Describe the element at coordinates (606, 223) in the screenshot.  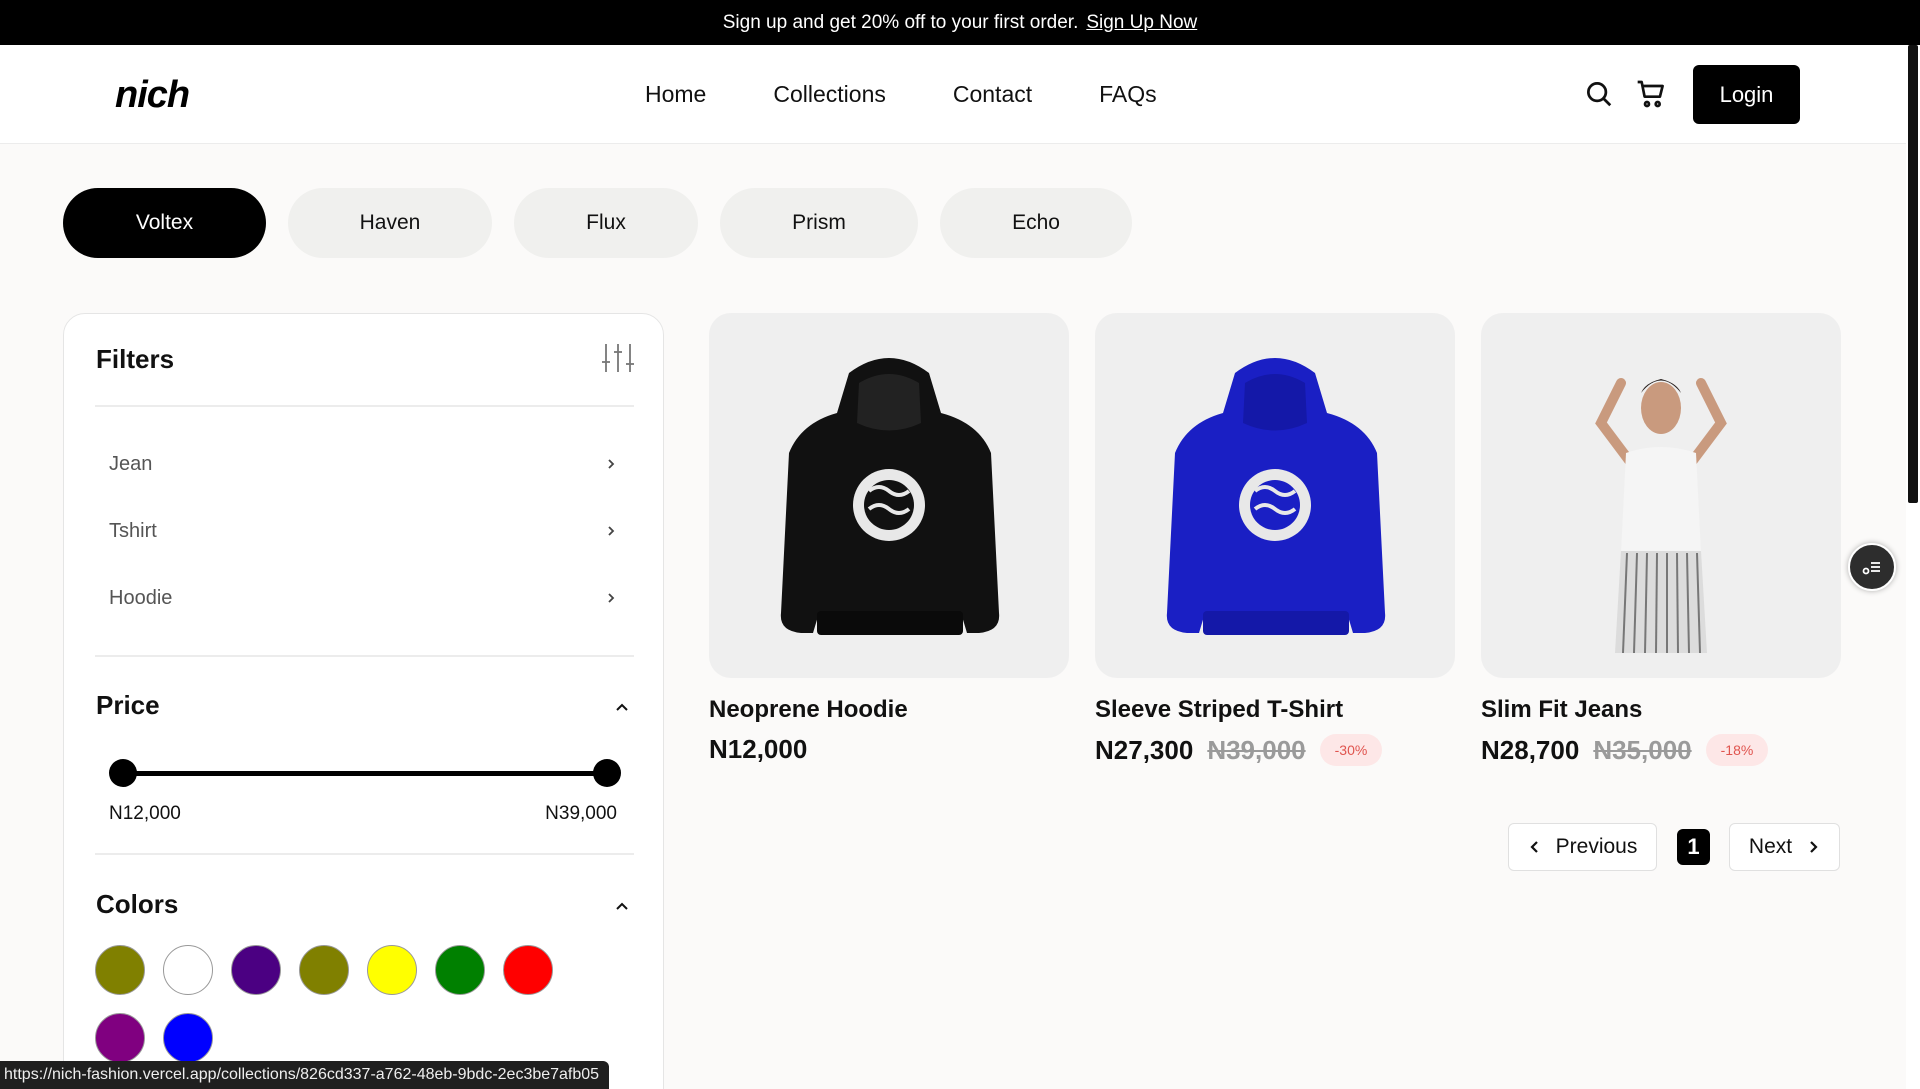
I see `tab-flux: Flux` at that location.